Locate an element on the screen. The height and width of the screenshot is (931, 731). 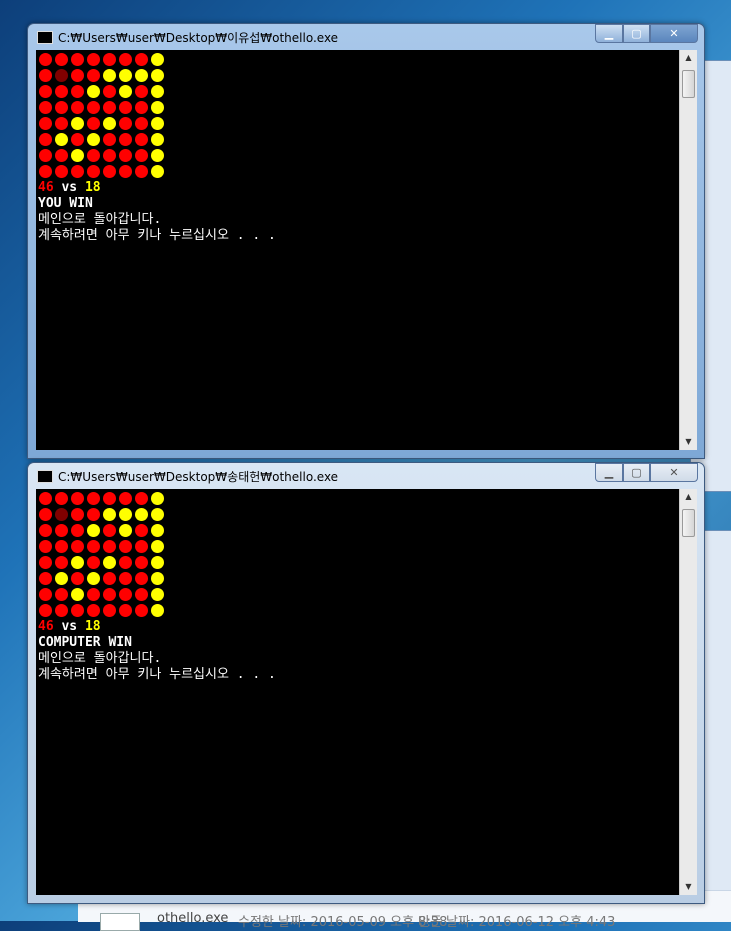
cursor-disc is located at coordinates (61, 514).